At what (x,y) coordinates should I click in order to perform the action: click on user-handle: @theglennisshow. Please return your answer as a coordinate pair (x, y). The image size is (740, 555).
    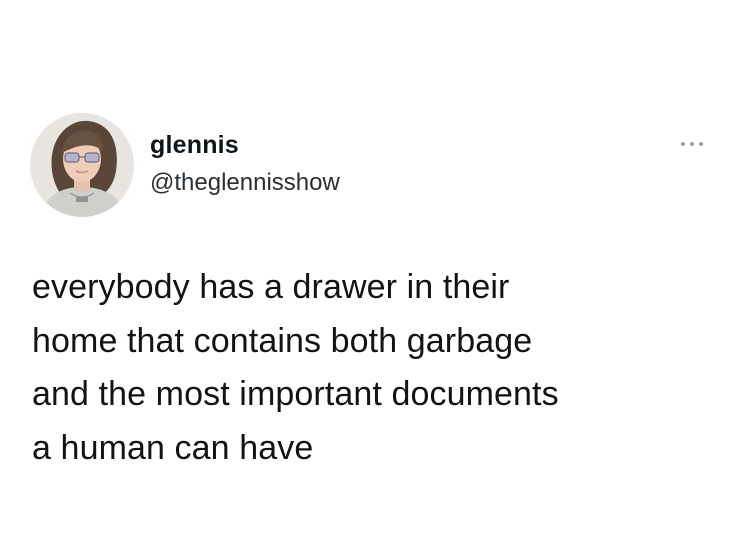
    Looking at the image, I should click on (245, 183).